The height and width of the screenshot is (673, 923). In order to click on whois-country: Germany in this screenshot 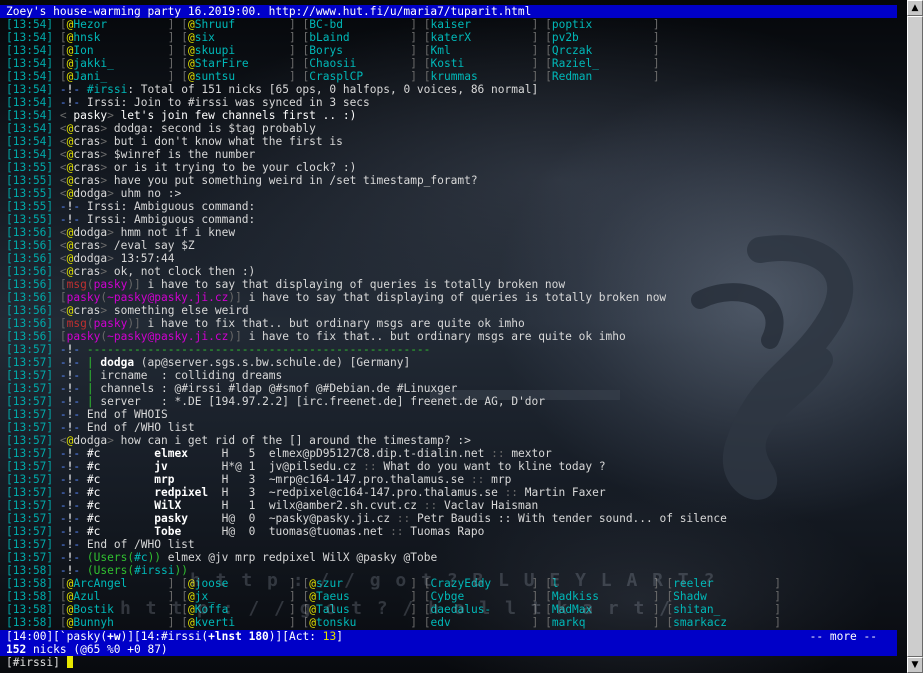, I will do `click(380, 362)`.